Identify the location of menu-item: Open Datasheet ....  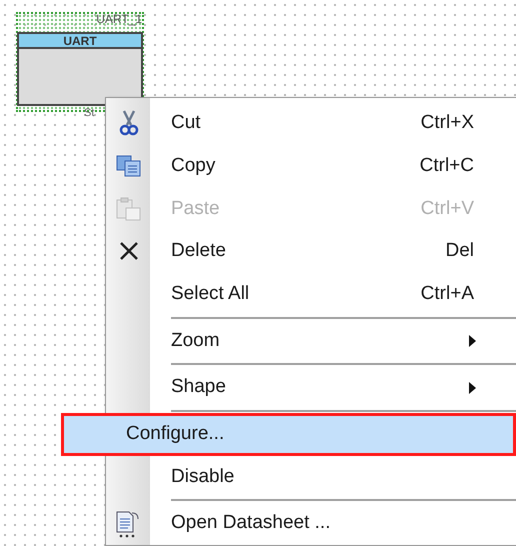
(333, 523).